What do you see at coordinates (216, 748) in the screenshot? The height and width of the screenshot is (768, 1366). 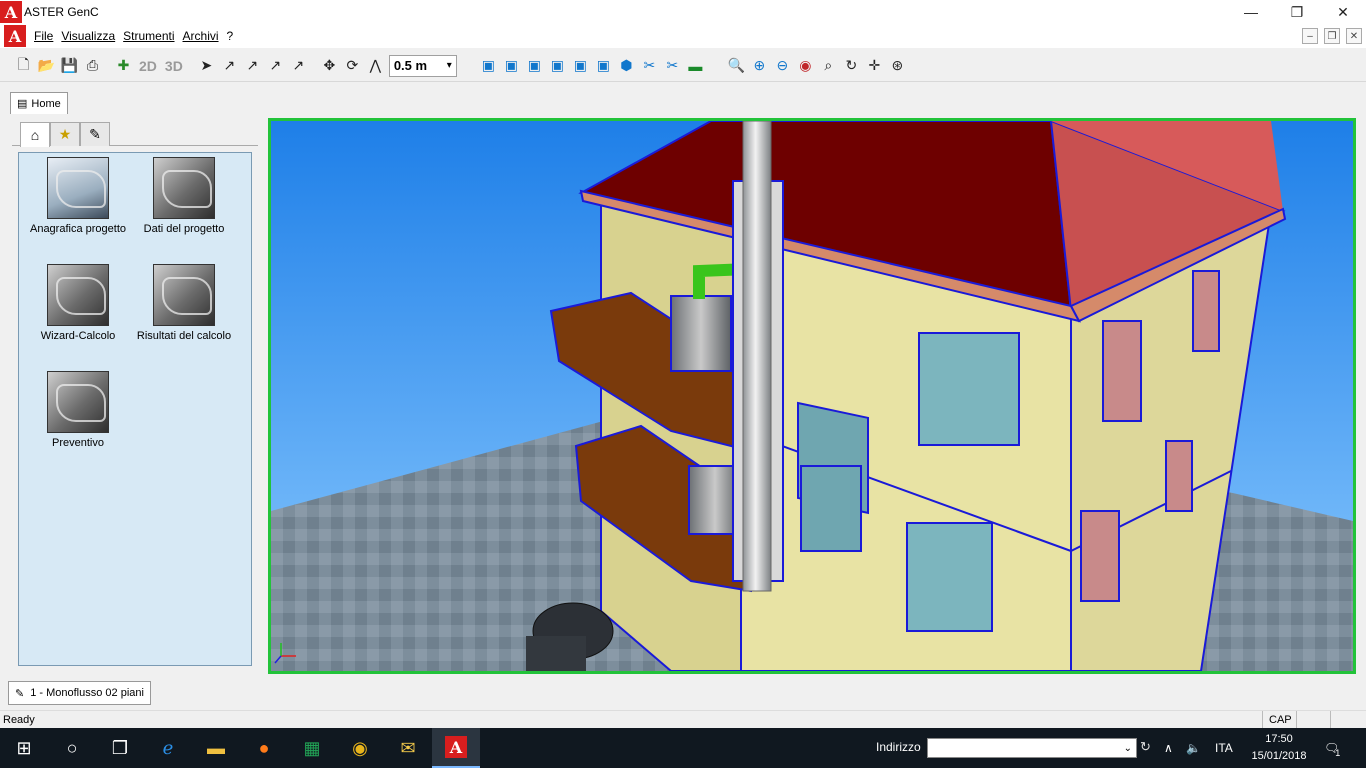 I see `taskbar-explorer: ▬` at bounding box center [216, 748].